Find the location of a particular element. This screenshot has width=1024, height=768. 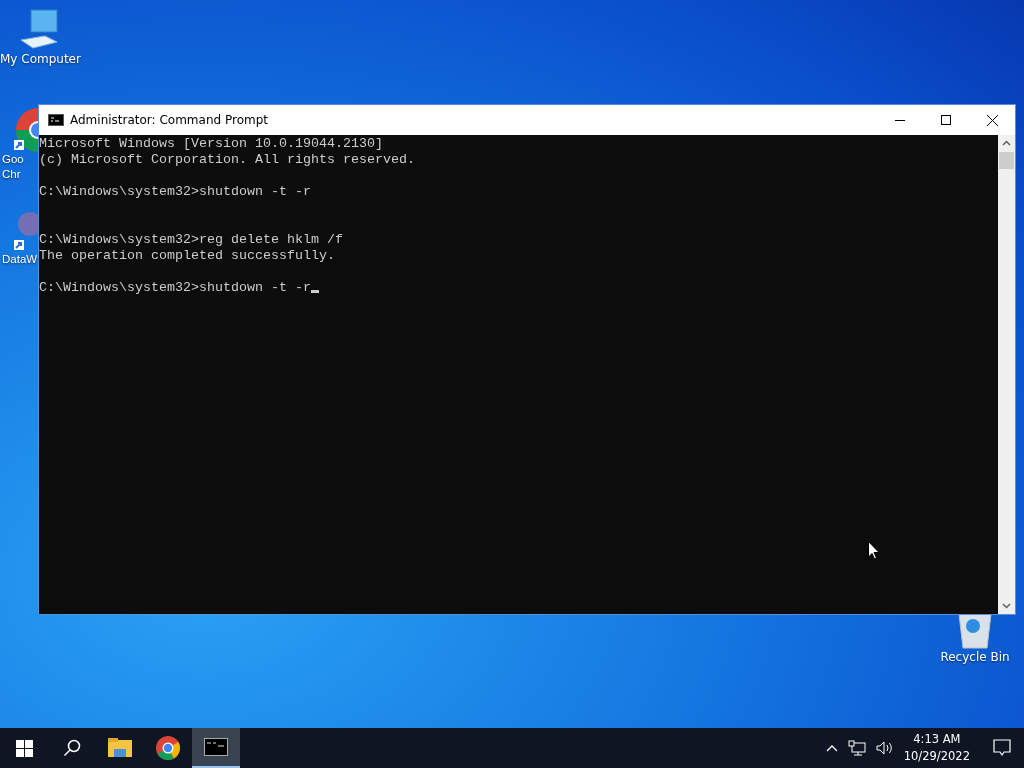

maximize-icon is located at coordinates (946, 120).